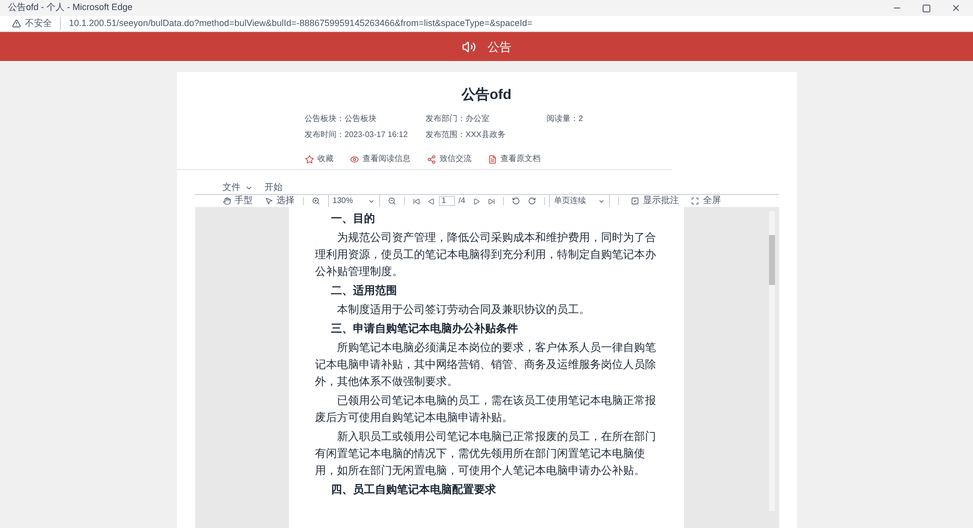 The image size is (973, 528). I want to click on section-heading: 四、员工自购笔记本电脑配置要求, so click(413, 490).